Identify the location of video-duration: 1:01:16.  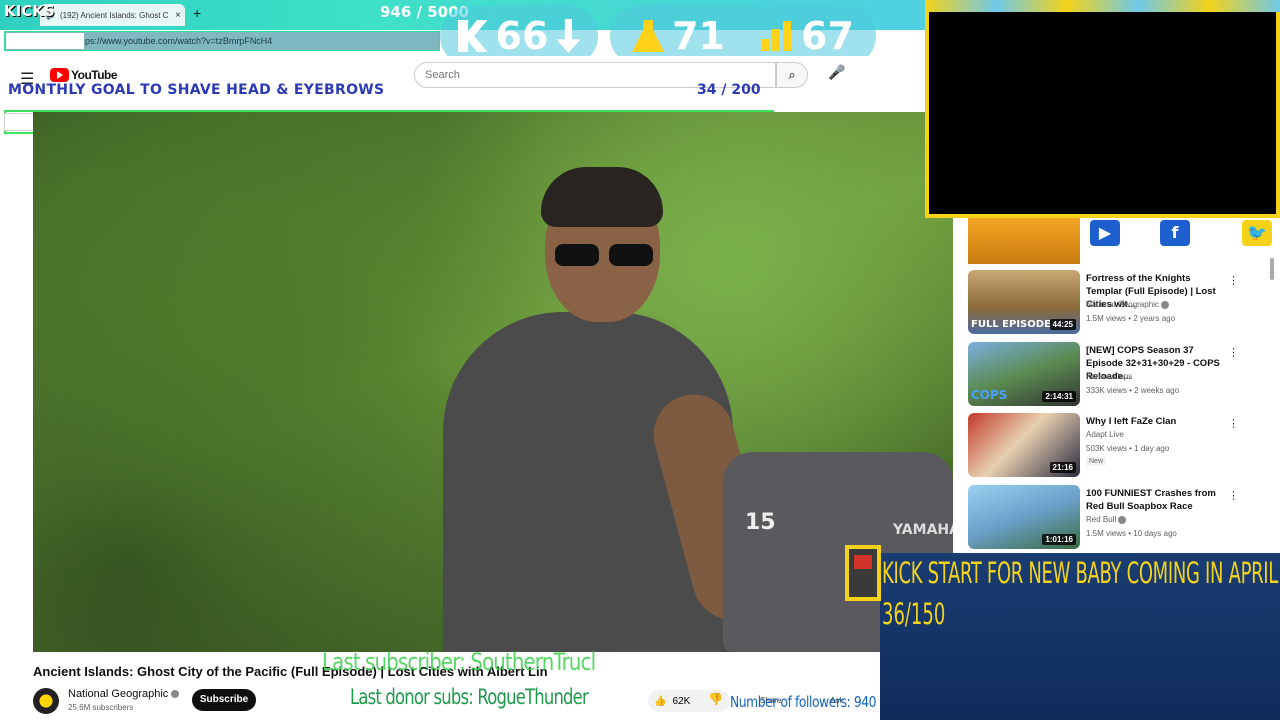
(1059, 539).